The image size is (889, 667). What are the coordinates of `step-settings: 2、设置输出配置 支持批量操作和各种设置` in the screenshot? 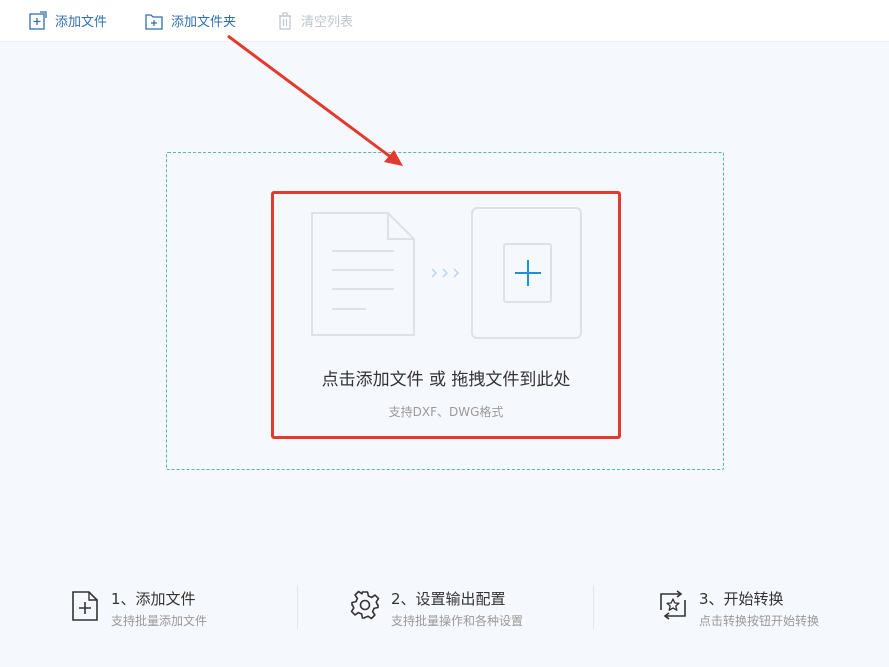 It's located at (465, 607).